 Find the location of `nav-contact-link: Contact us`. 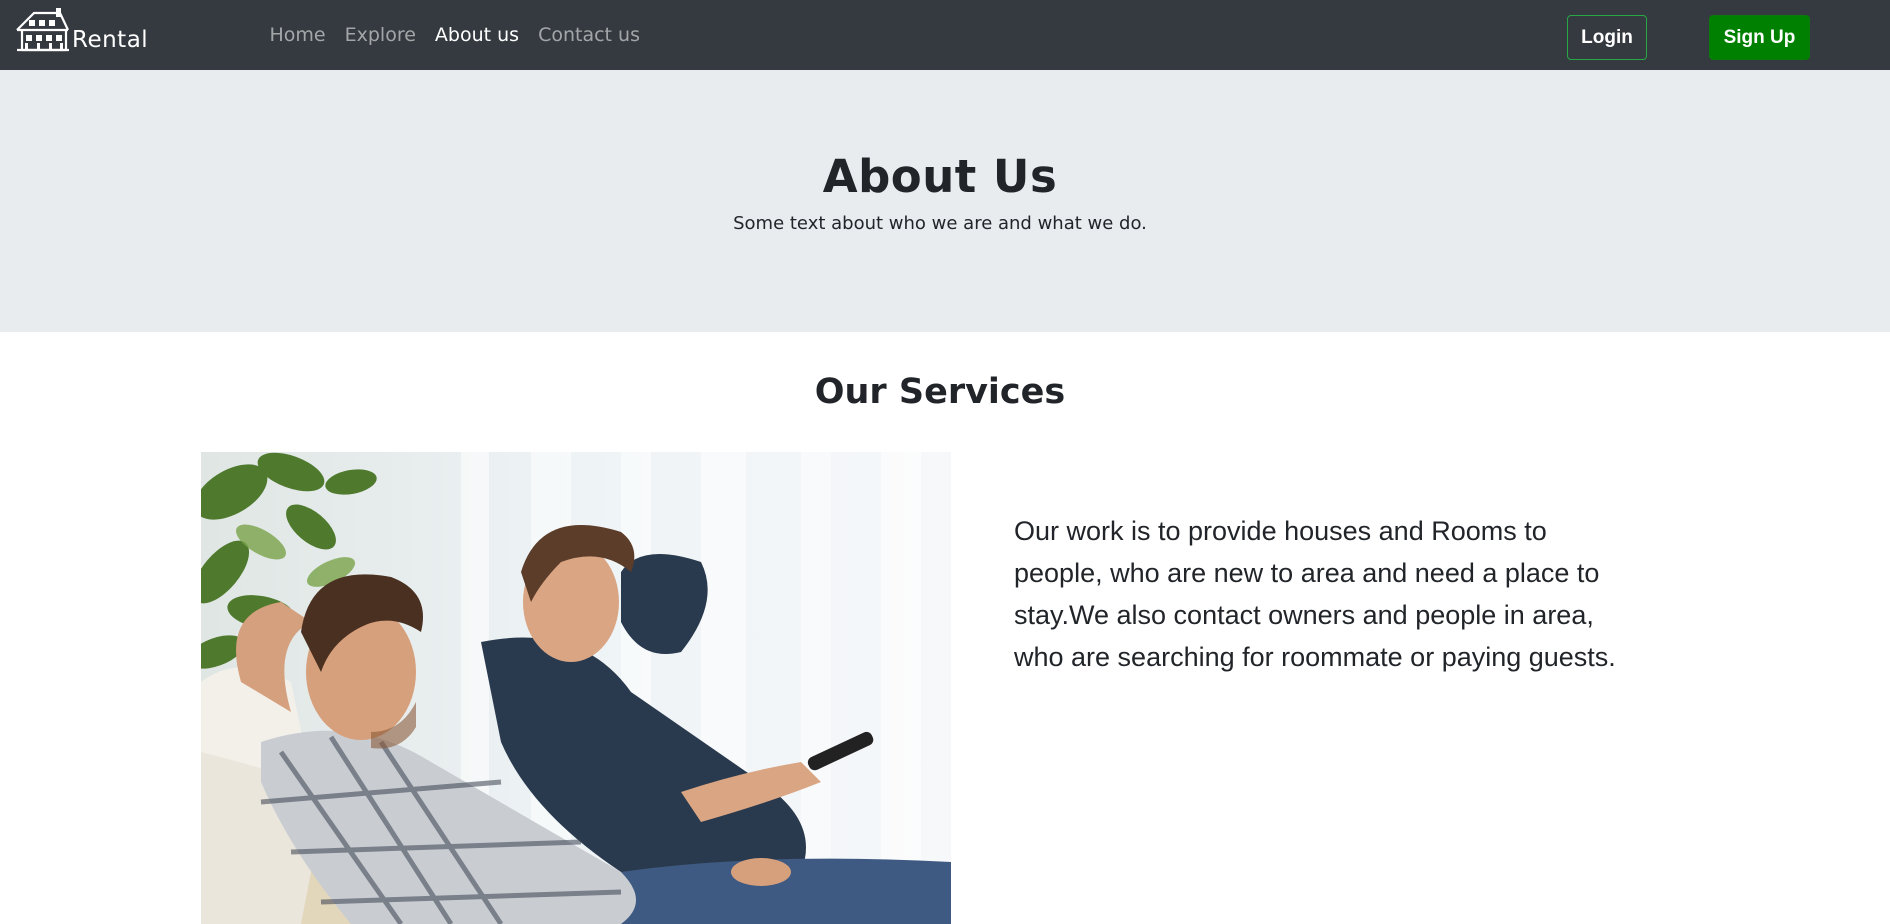

nav-contact-link: Contact us is located at coordinates (589, 35).